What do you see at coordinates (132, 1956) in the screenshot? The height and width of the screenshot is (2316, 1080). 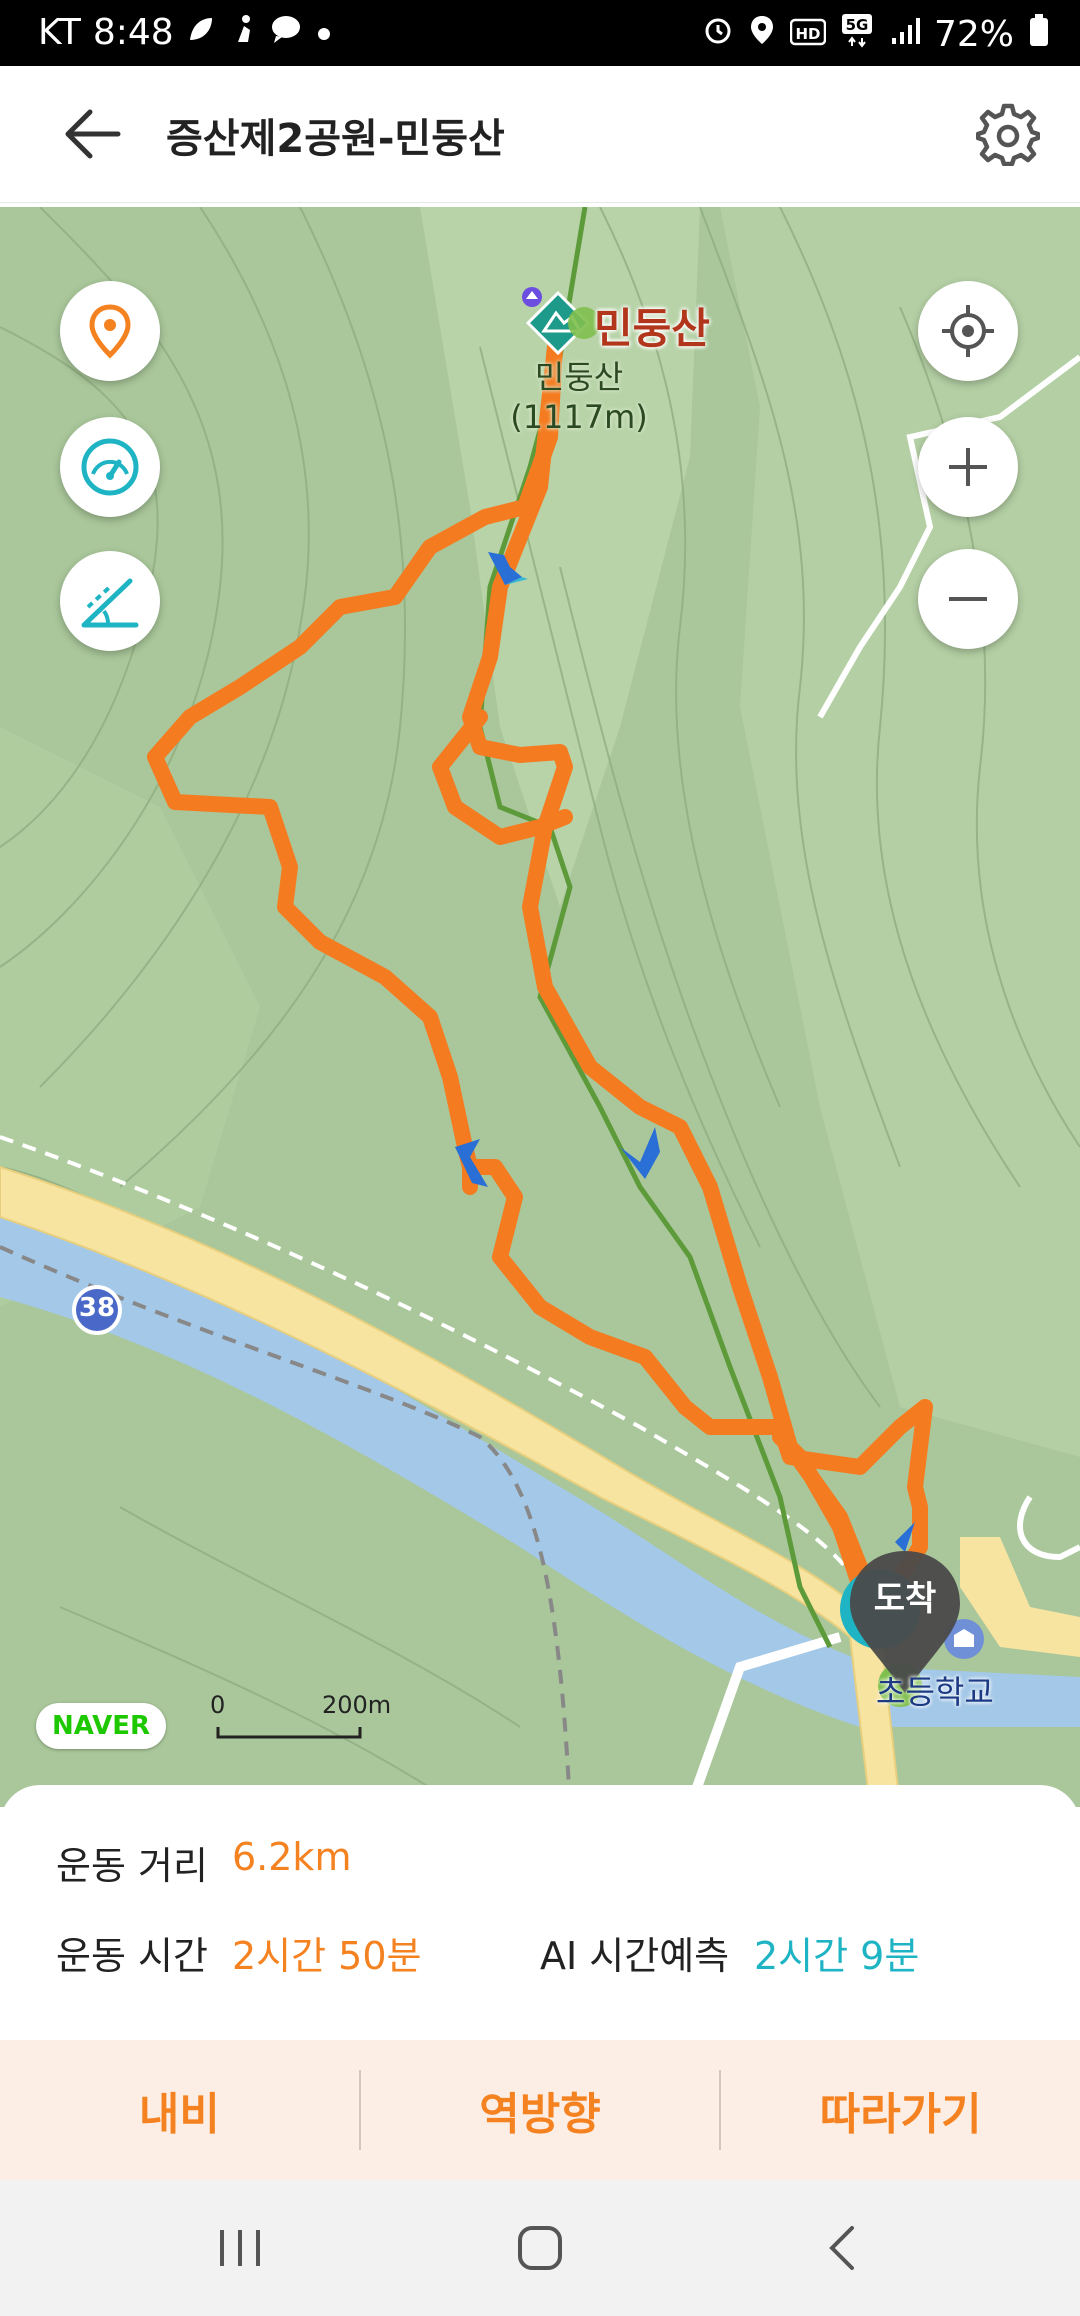 I see `time-label: 운동 시간` at bounding box center [132, 1956].